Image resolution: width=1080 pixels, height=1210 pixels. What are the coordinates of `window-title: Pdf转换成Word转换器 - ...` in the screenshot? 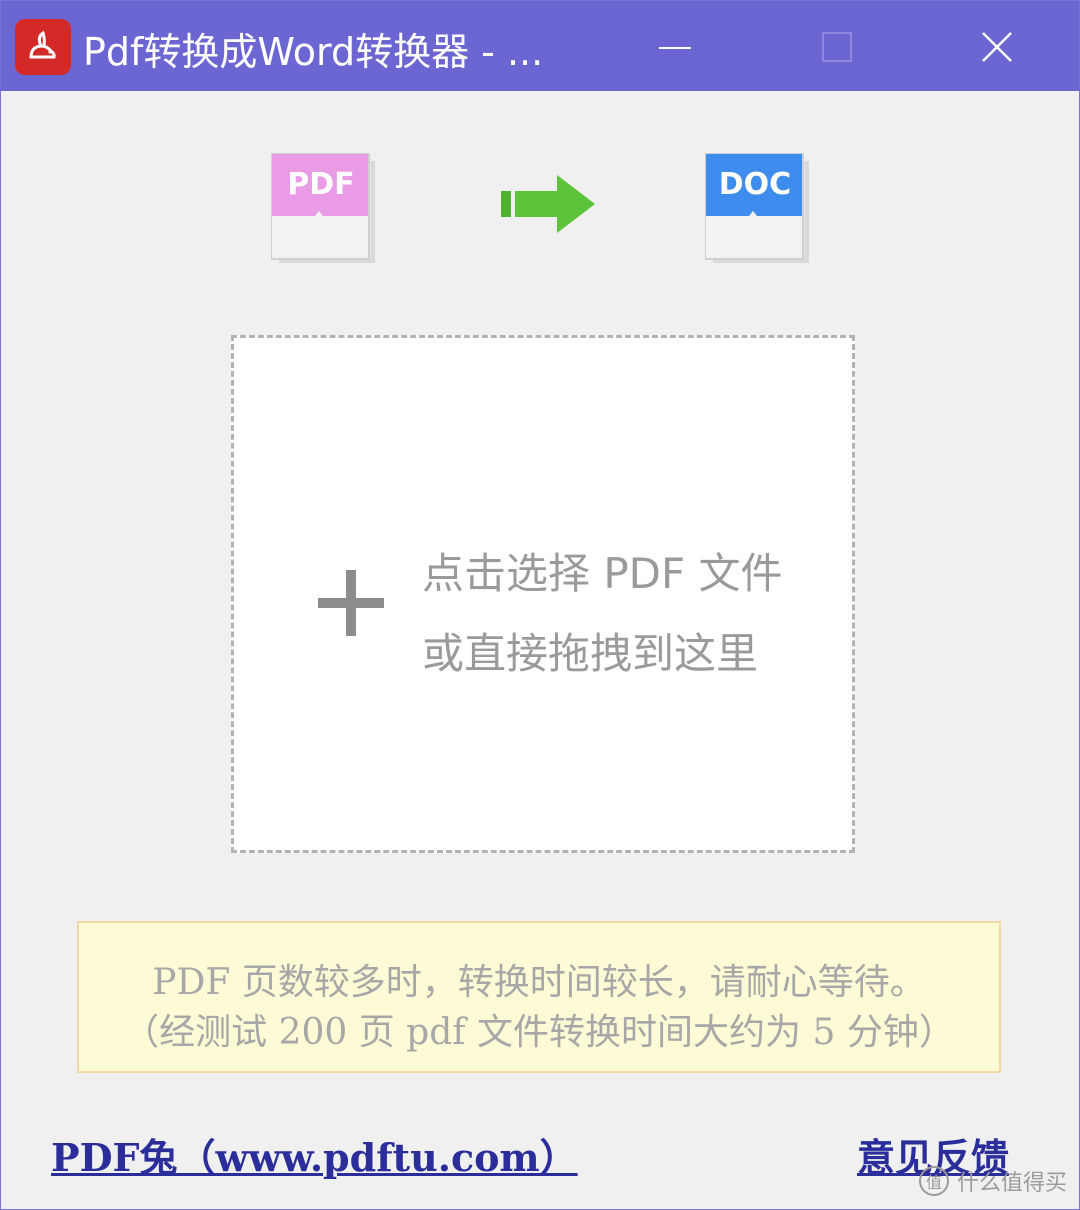 It's located at (313, 52).